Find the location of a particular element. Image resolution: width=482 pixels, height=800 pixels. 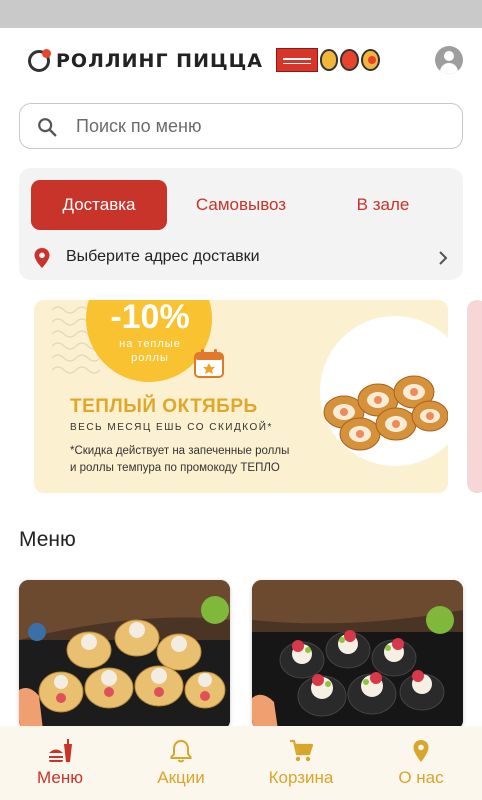

account-circle-icon is located at coordinates (449, 60).